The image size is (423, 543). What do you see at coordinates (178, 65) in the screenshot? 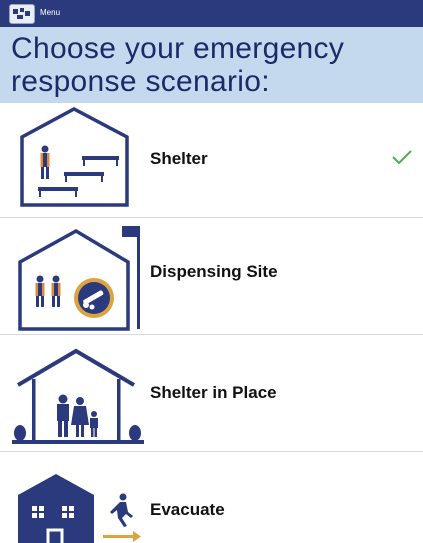
I see `page-title: Choose your emergency response scenario:` at bounding box center [178, 65].